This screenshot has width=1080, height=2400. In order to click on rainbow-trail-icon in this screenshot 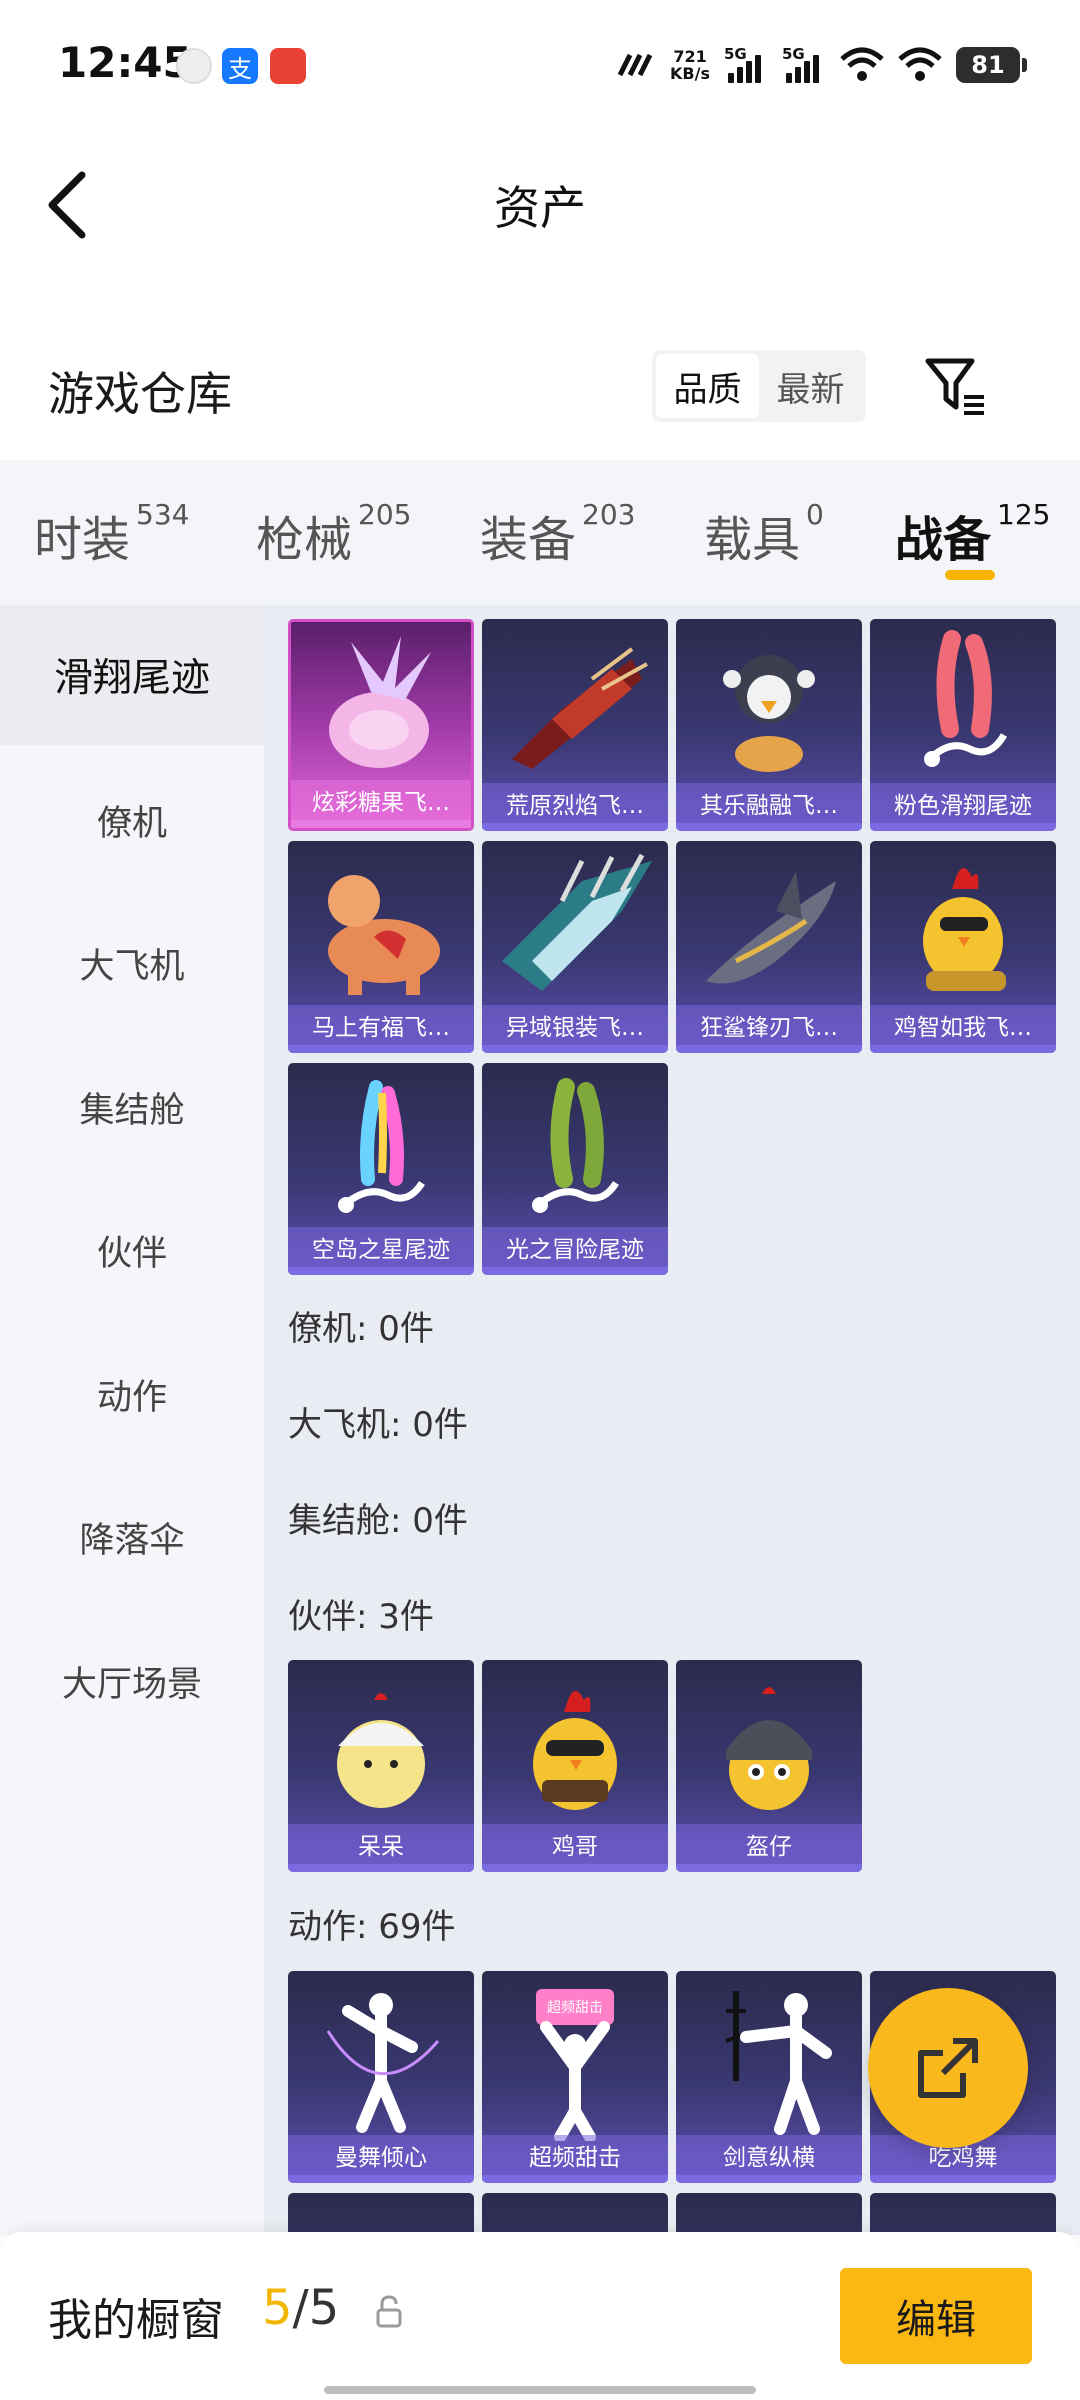, I will do `click(381, 1146)`.